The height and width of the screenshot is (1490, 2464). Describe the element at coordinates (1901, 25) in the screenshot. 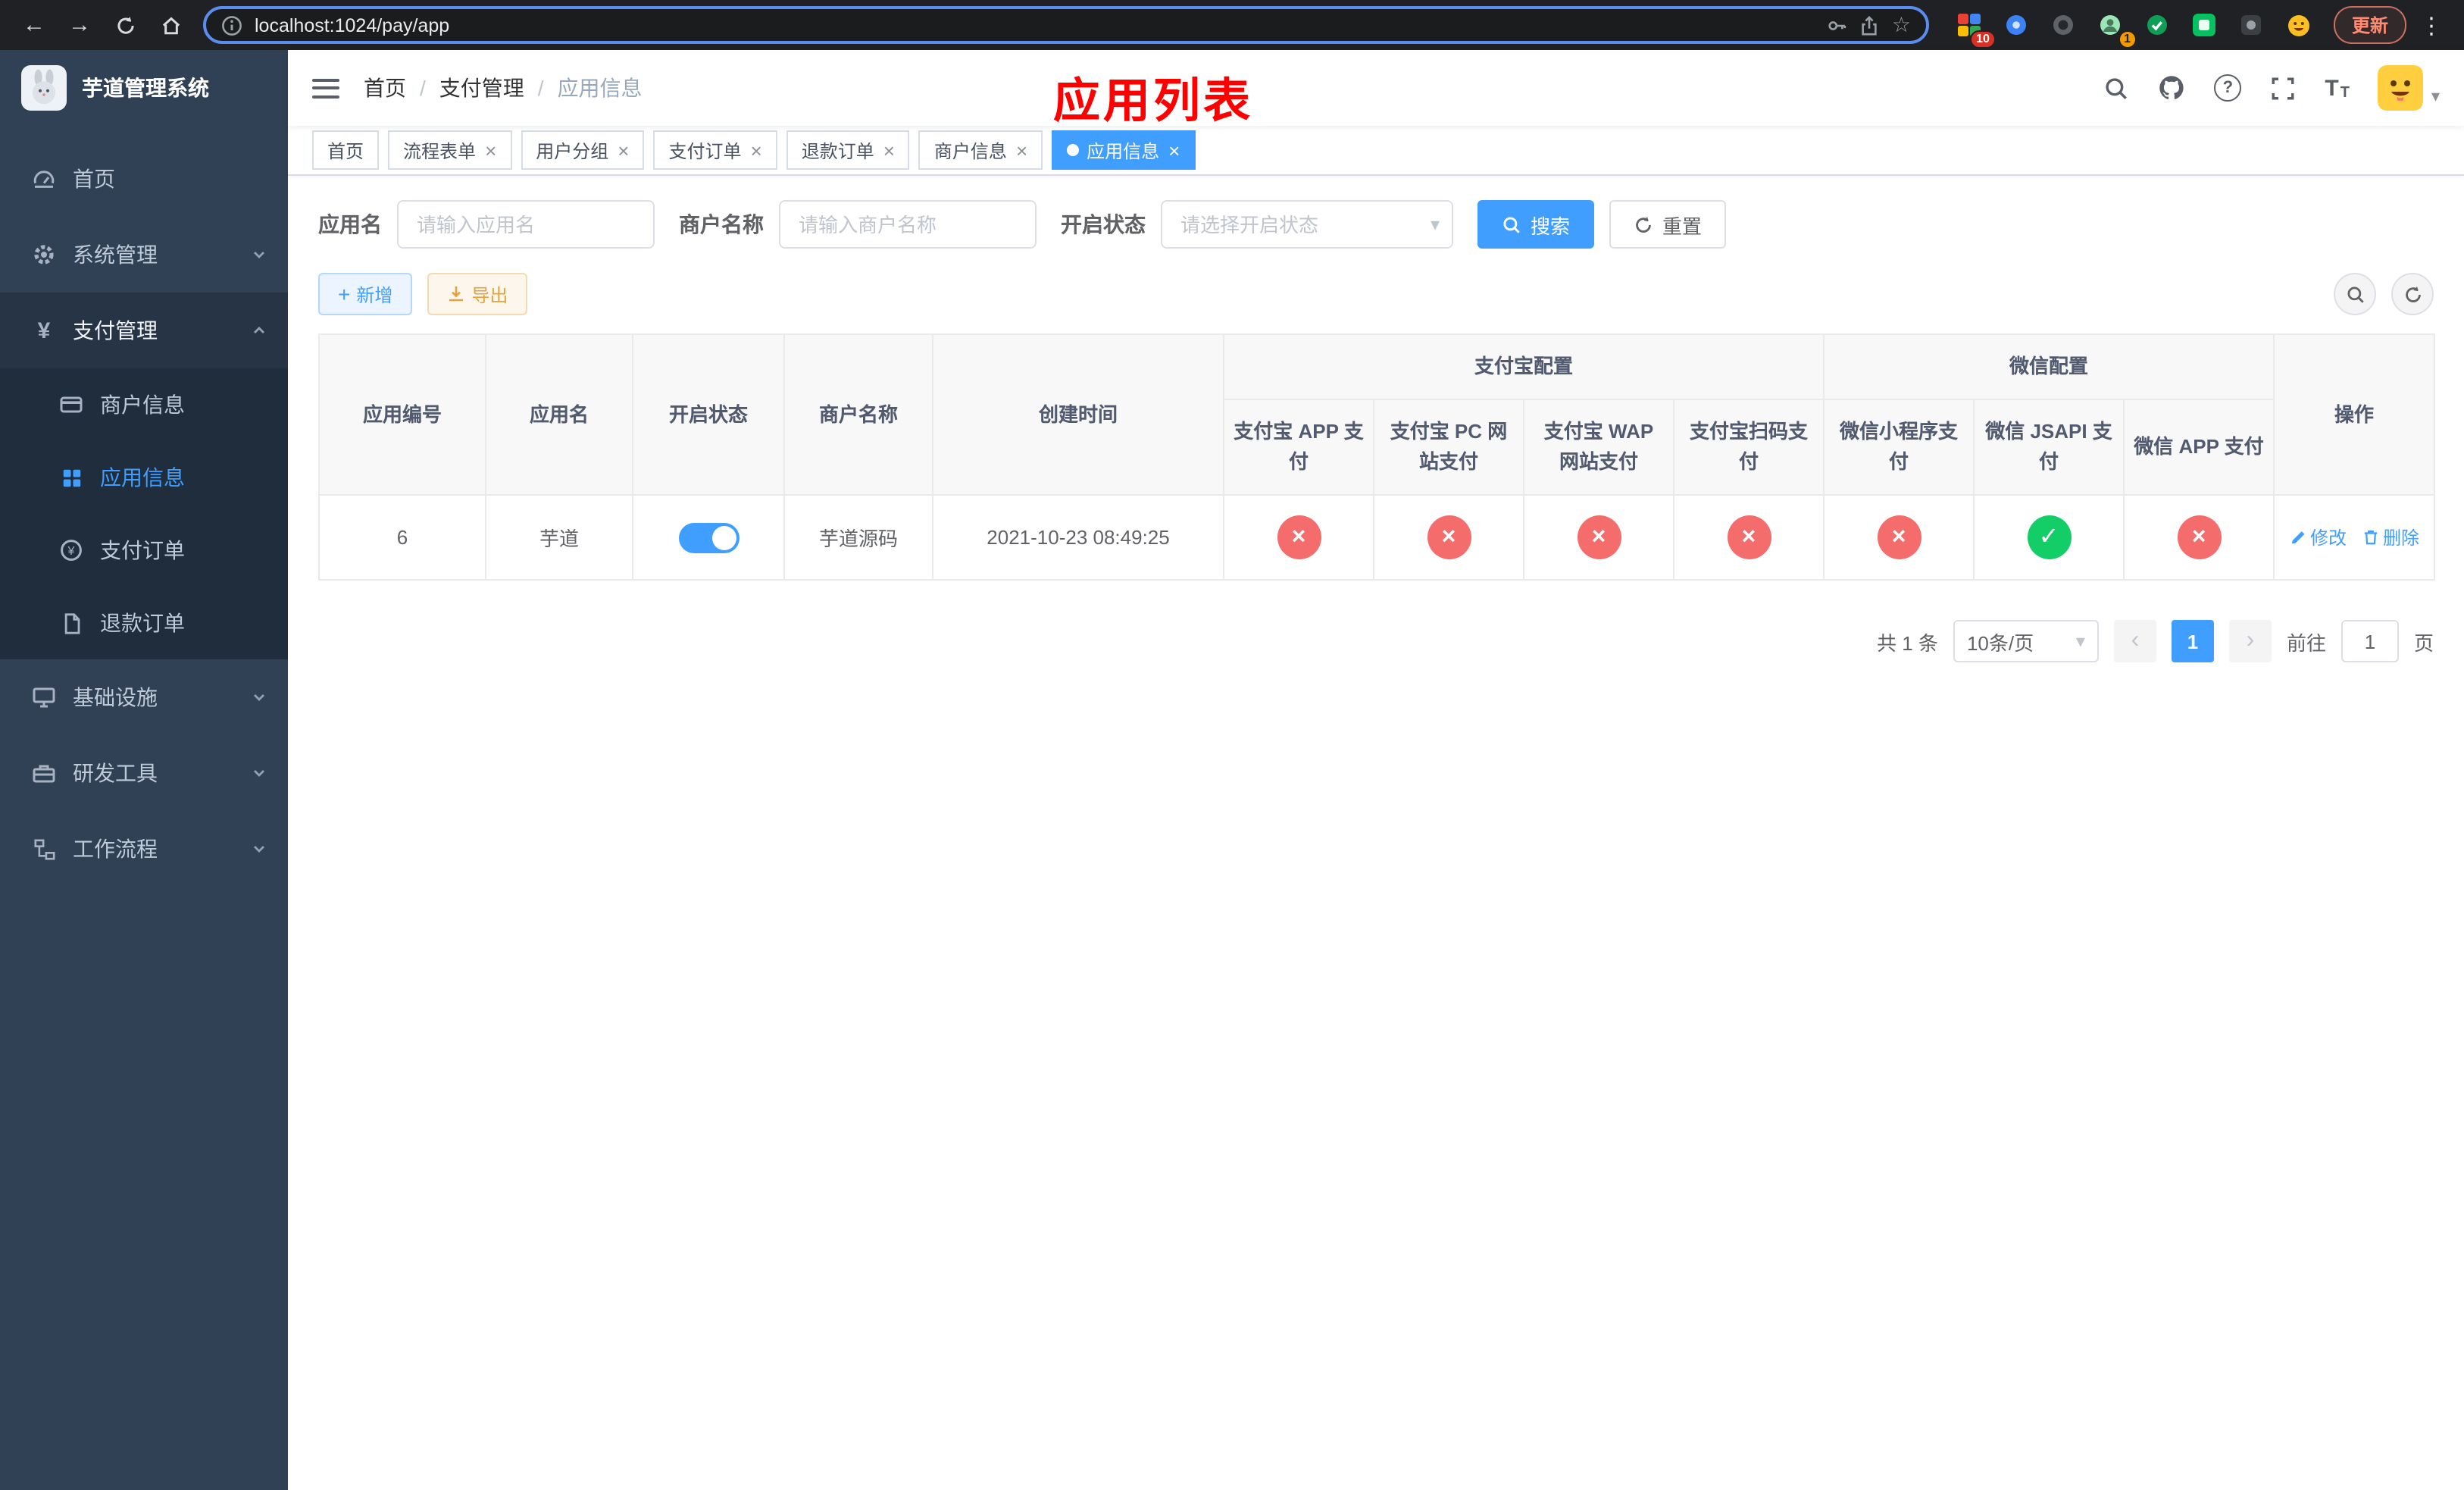

I see `bookmark-star-icon: ☆` at that location.